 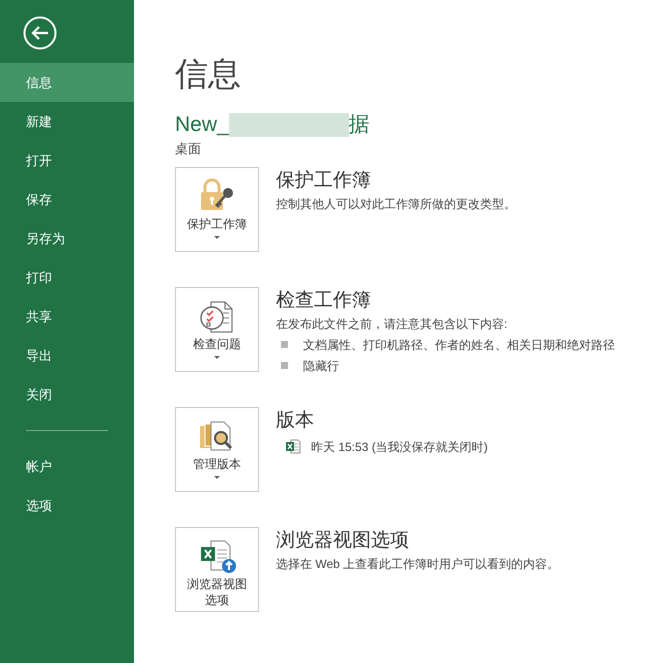 What do you see at coordinates (418, 564) in the screenshot?
I see `section-description: 选择在 Web 上查看此工作簿时用户可以看到的内容。` at bounding box center [418, 564].